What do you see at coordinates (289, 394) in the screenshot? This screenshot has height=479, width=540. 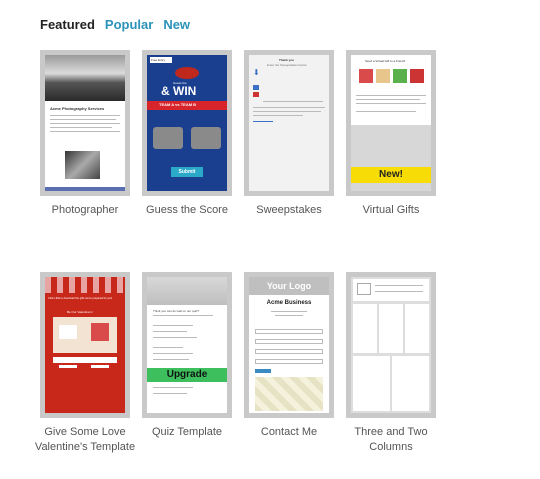 I see `map-image` at bounding box center [289, 394].